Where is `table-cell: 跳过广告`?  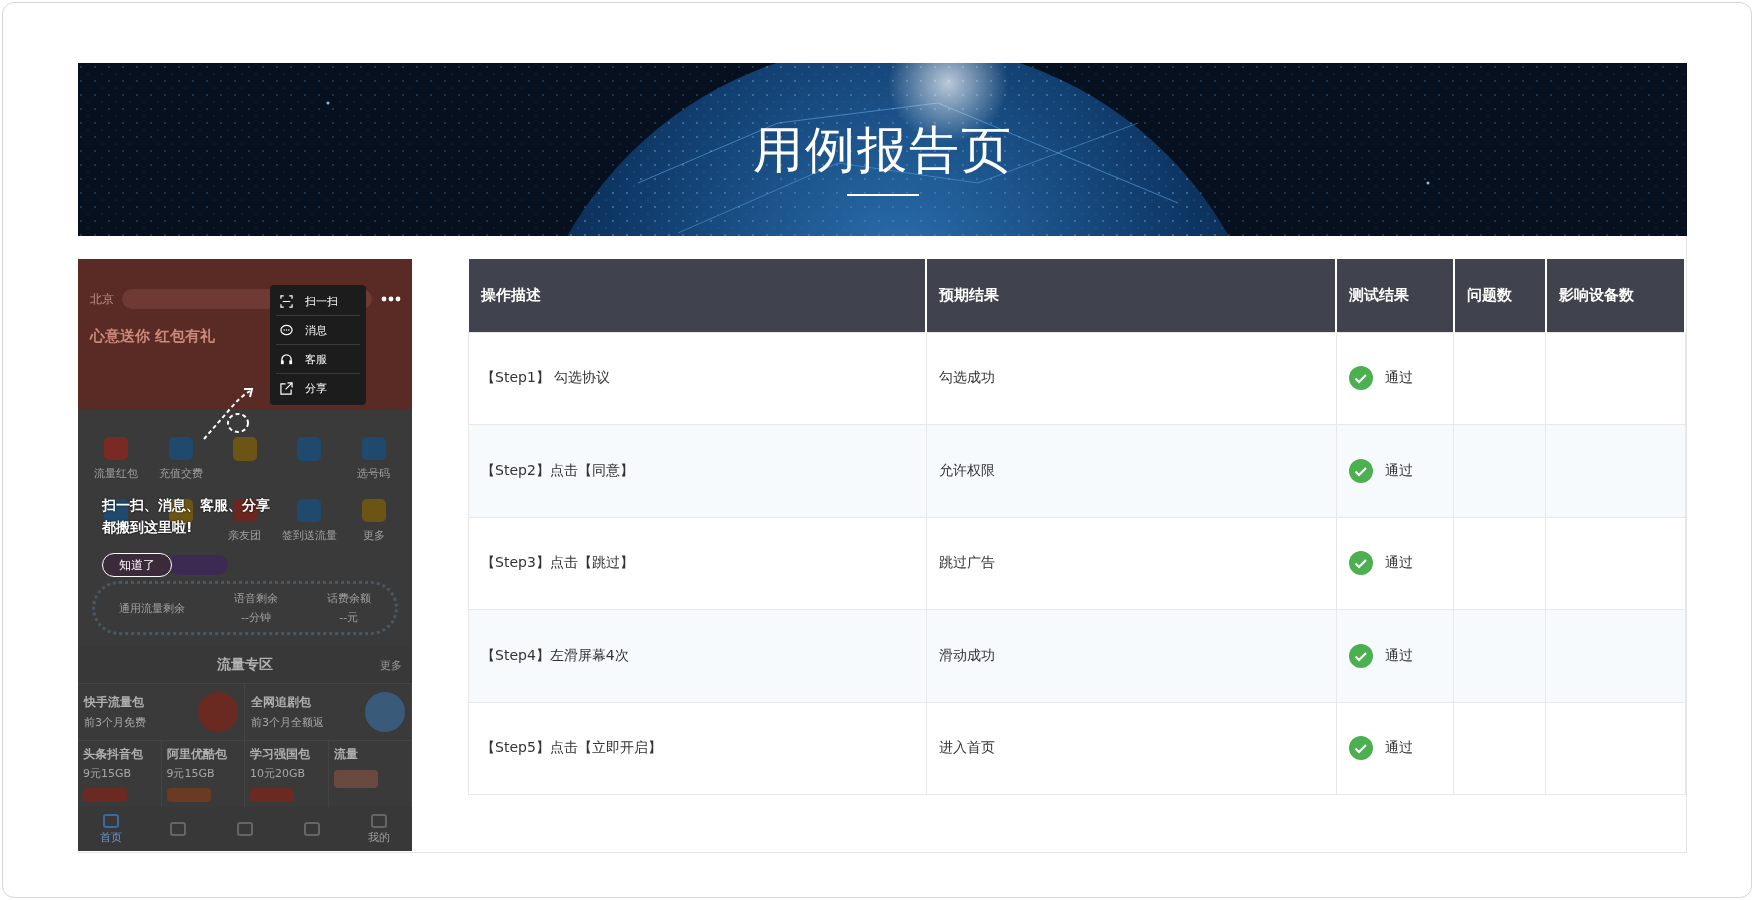 table-cell: 跳过广告 is located at coordinates (1131, 563).